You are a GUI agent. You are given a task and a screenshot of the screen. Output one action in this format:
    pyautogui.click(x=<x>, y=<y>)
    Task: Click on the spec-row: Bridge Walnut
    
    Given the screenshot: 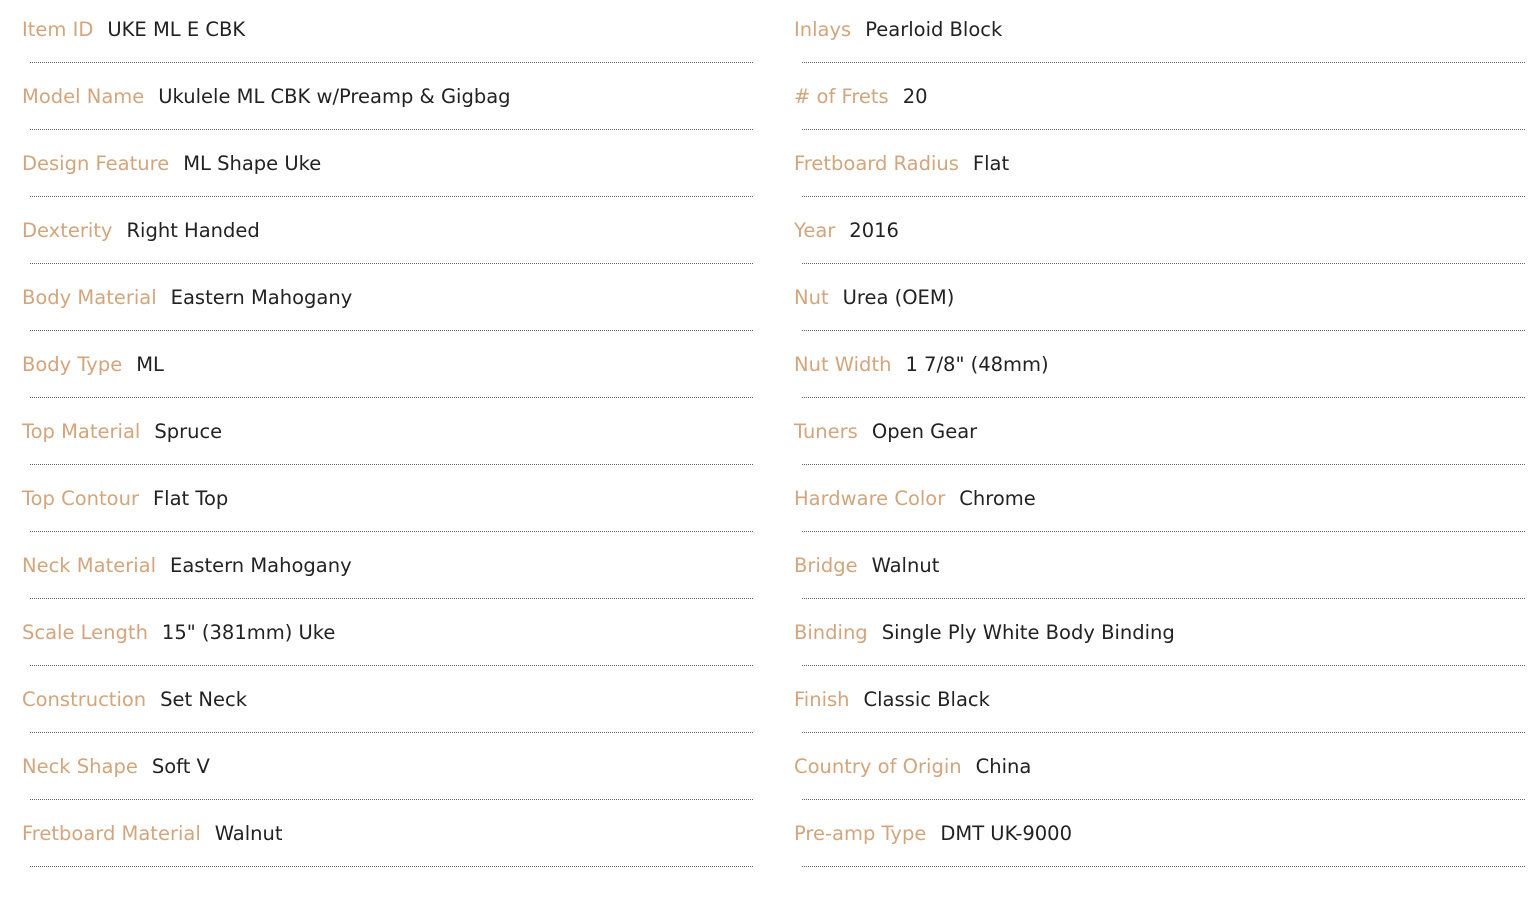 What is the action you would take?
    pyautogui.click(x=1159, y=569)
    